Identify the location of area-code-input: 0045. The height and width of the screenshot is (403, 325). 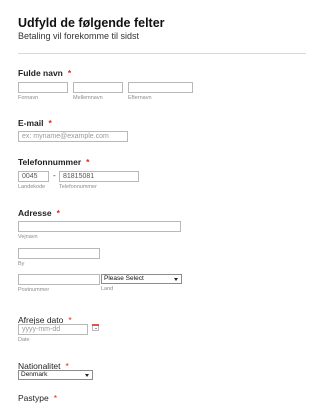
(33, 176).